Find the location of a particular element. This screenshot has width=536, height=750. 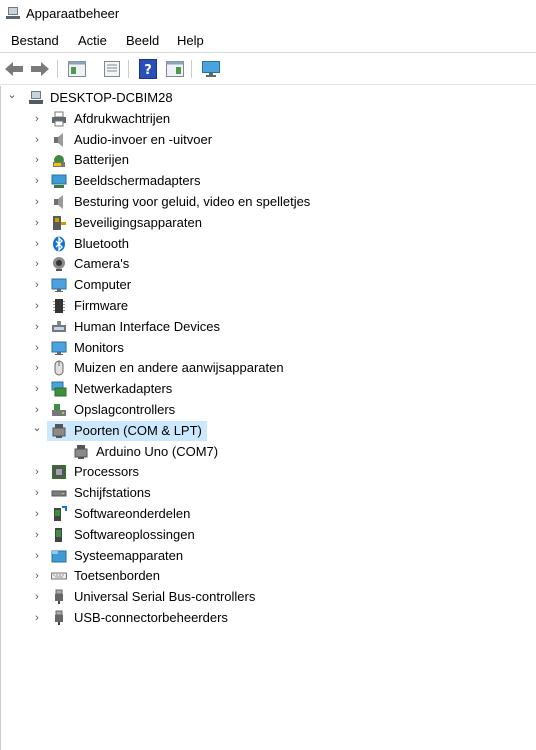

tree-item-label: Systeemapparaten is located at coordinates (129, 555).